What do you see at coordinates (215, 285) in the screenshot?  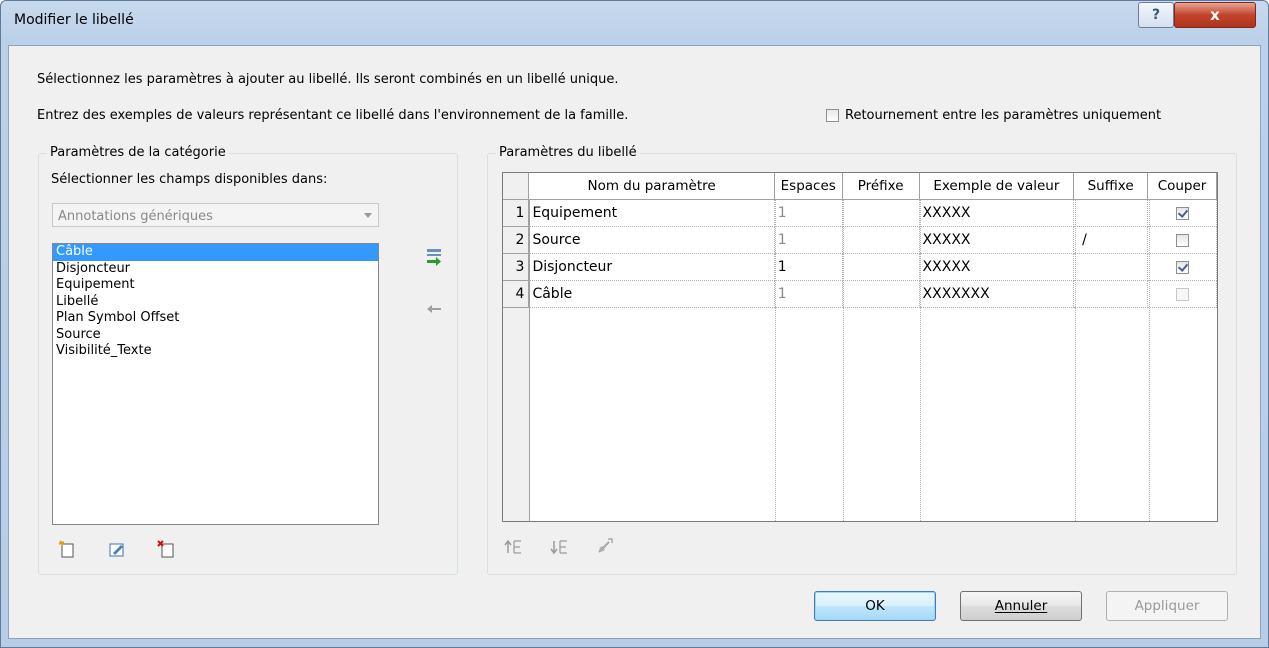 I see `list-item: Equipement` at bounding box center [215, 285].